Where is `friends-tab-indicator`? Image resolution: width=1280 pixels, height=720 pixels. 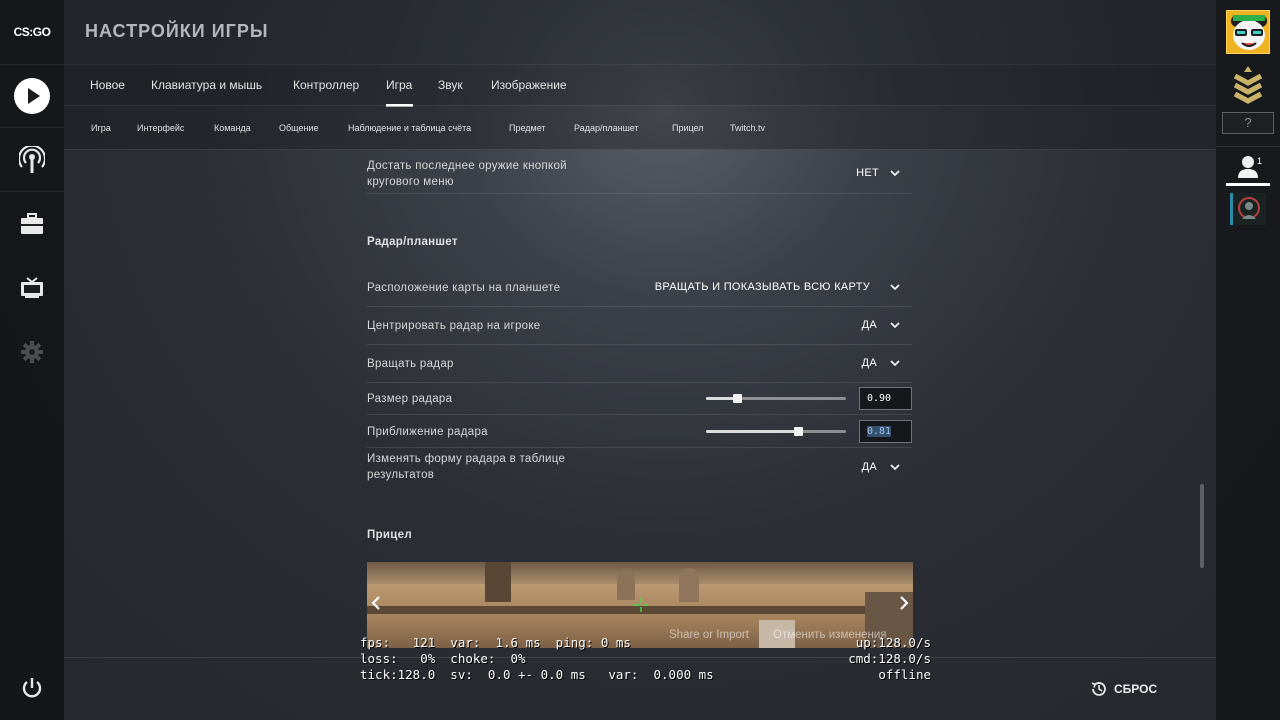 friends-tab-indicator is located at coordinates (1248, 184).